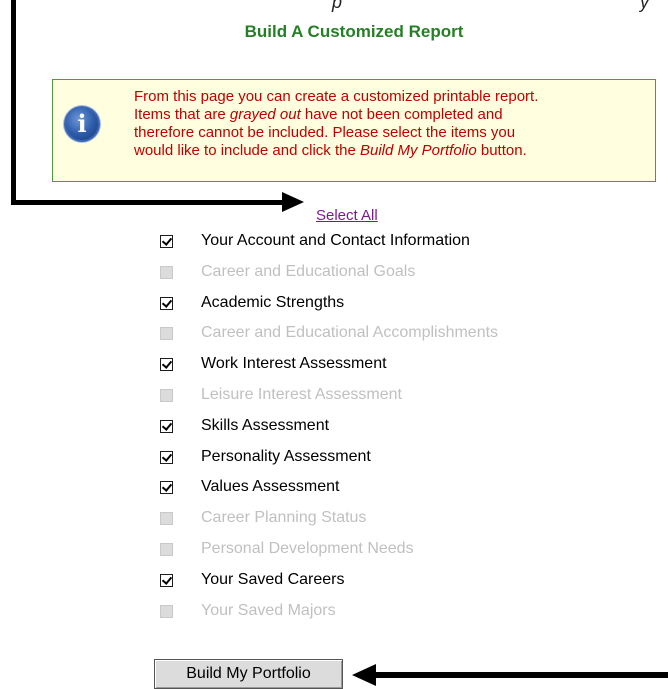 The height and width of the screenshot is (689, 668). Describe the element at coordinates (410, 6) in the screenshot. I see `top-text-fragment: p y` at that location.